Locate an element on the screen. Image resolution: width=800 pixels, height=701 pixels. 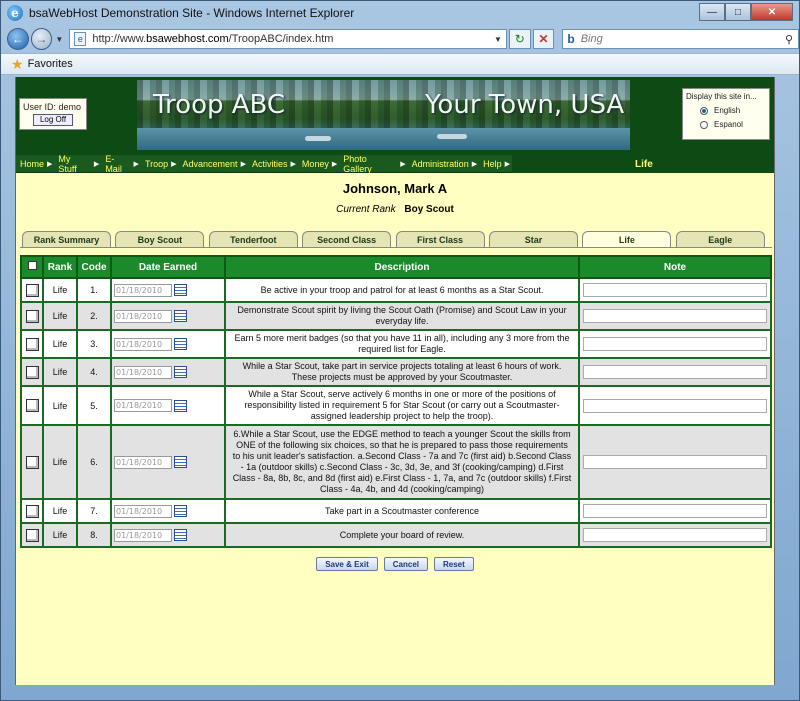
menu-my-stuff: My Stuff ▶ is located at coordinates (77, 164).